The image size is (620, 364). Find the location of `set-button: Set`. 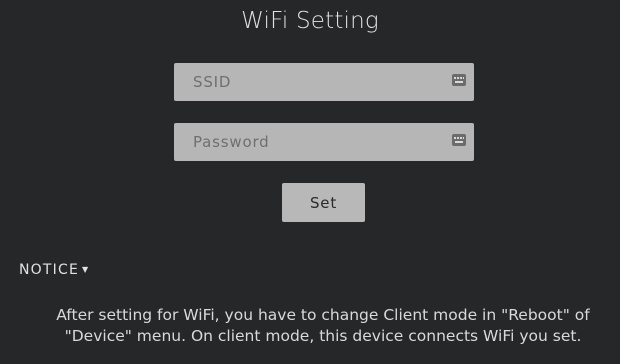

set-button: Set is located at coordinates (323, 202).